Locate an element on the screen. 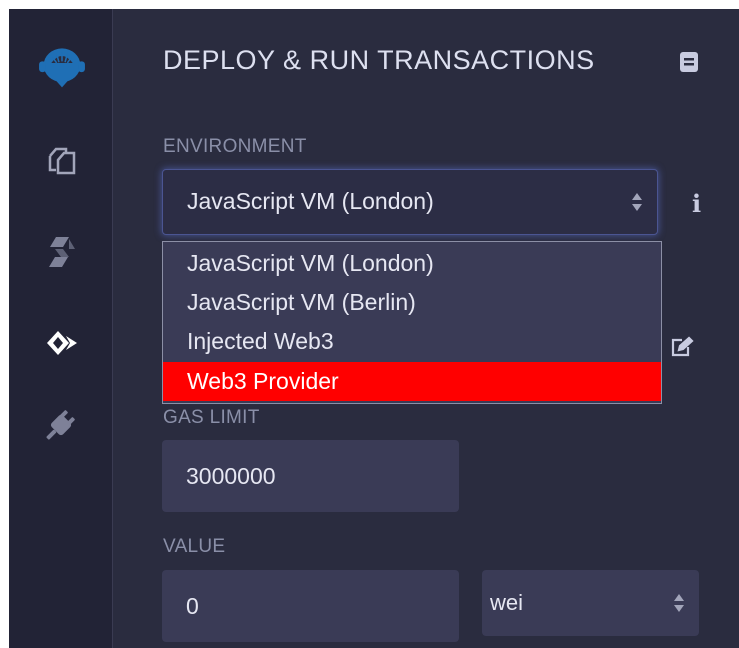  file-explorer-icon is located at coordinates (62, 161).